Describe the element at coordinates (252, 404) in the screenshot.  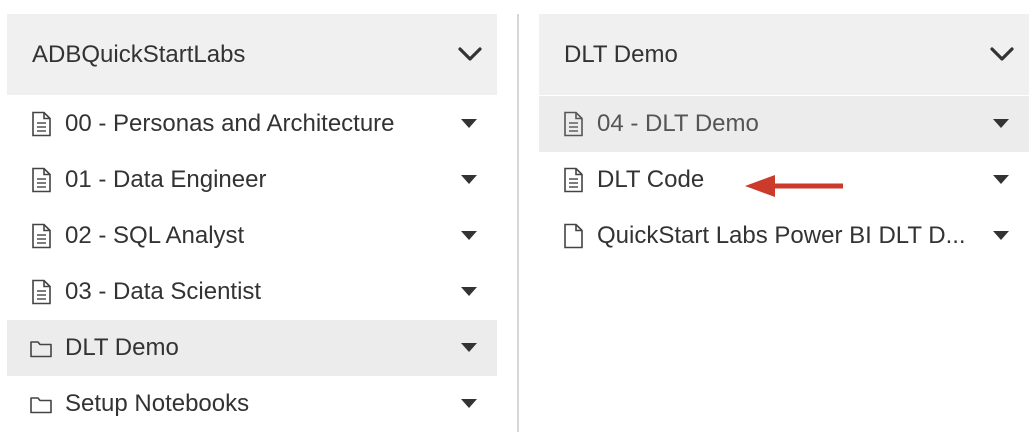
I see `list-item-setup-notebooks: Setup Notebooks` at that location.